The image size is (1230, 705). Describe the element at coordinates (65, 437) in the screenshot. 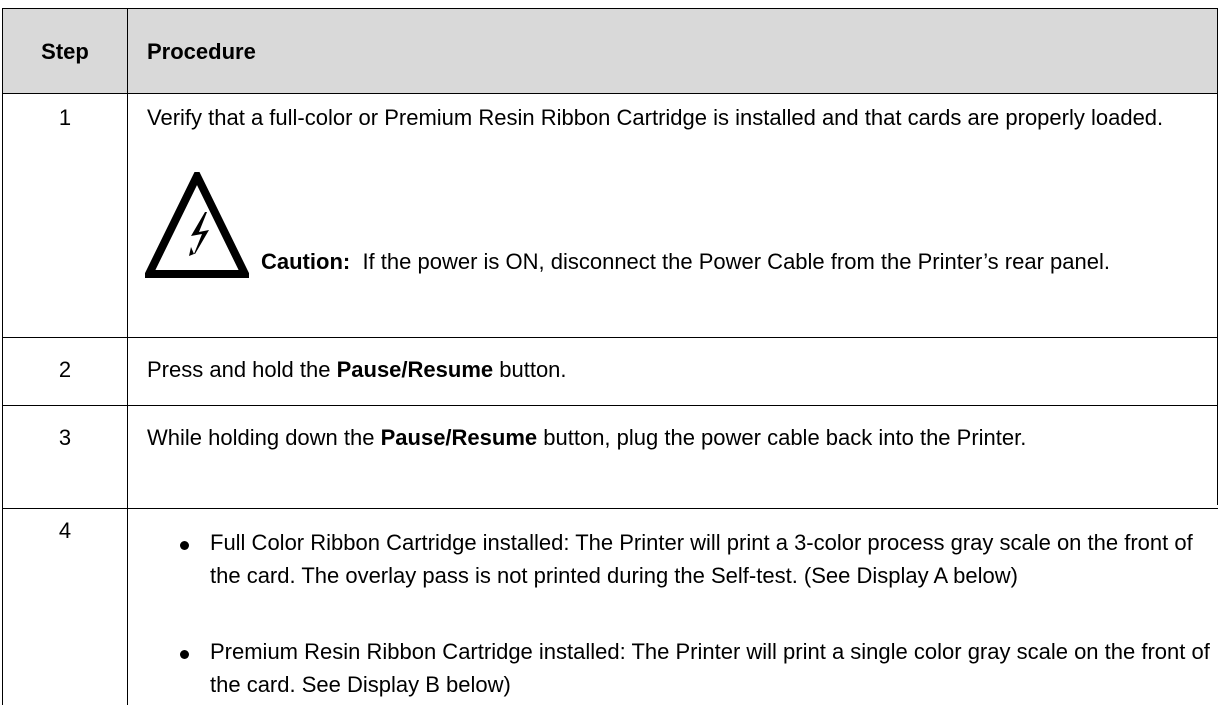

I see `step-number: 3` at that location.